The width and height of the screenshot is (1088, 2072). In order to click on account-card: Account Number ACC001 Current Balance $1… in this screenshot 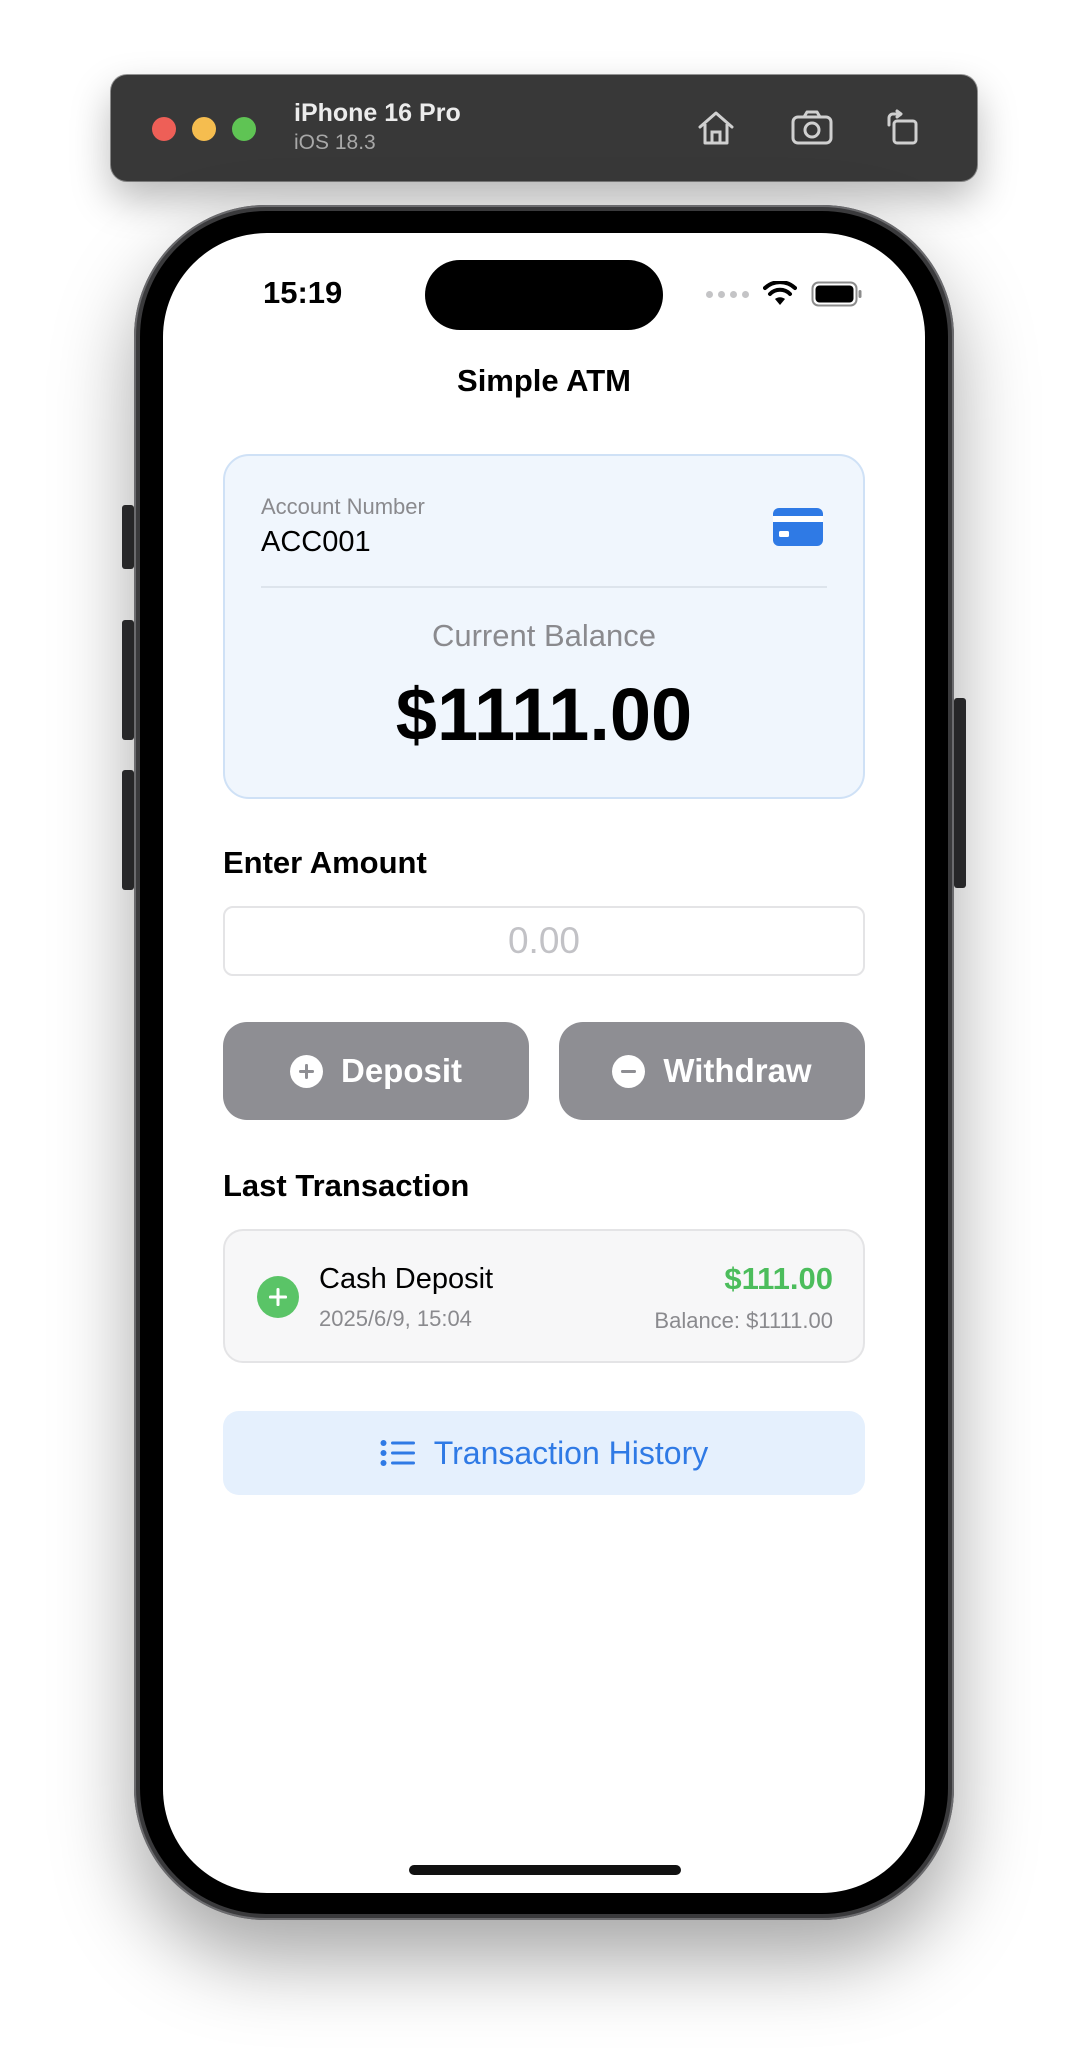, I will do `click(544, 626)`.